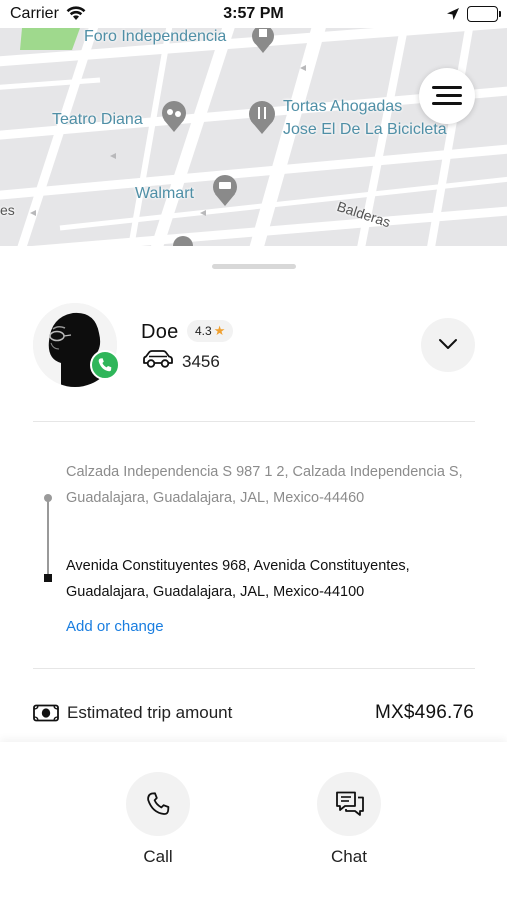 This screenshot has height=900, width=507. What do you see at coordinates (150, 712) in the screenshot?
I see `trip-amount-label: Estimated trip amount` at bounding box center [150, 712].